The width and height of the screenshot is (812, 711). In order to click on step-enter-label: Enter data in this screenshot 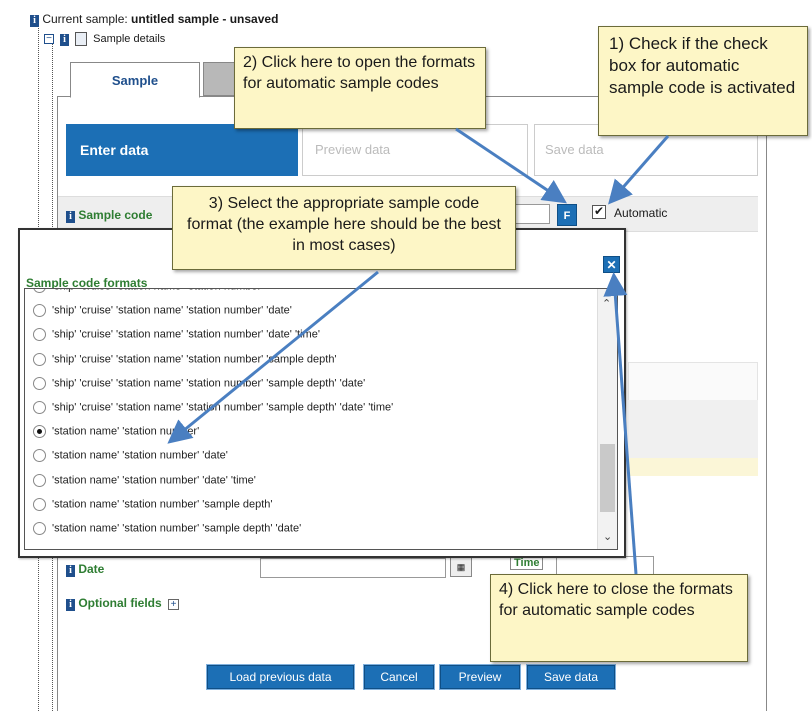, I will do `click(114, 150)`.